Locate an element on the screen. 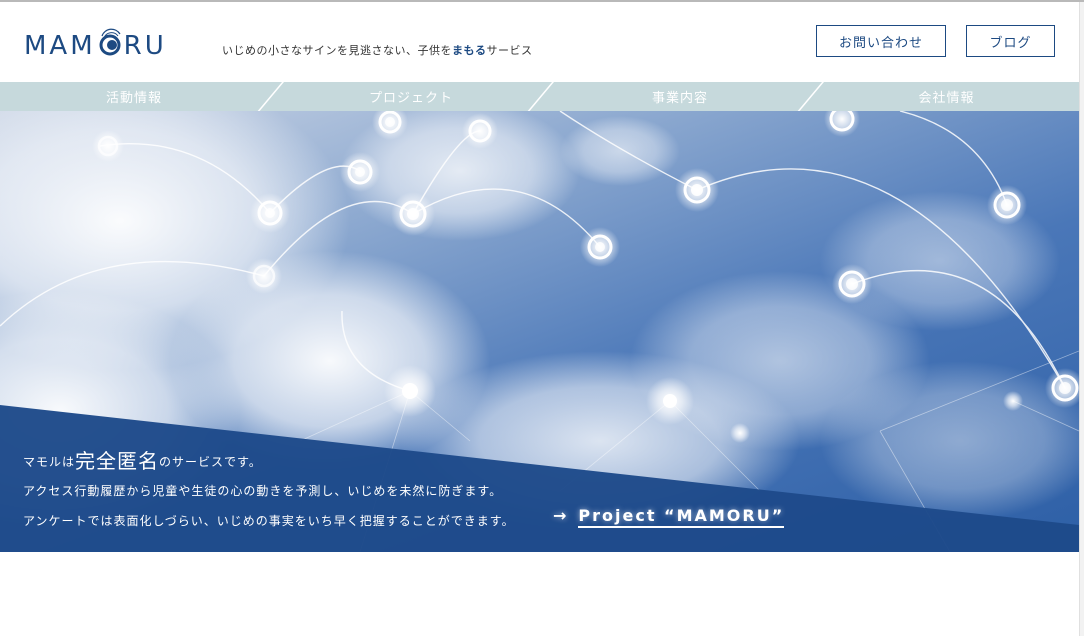 The width and height of the screenshot is (1084, 636). tagline-emphasis: まもる is located at coordinates (469, 50).